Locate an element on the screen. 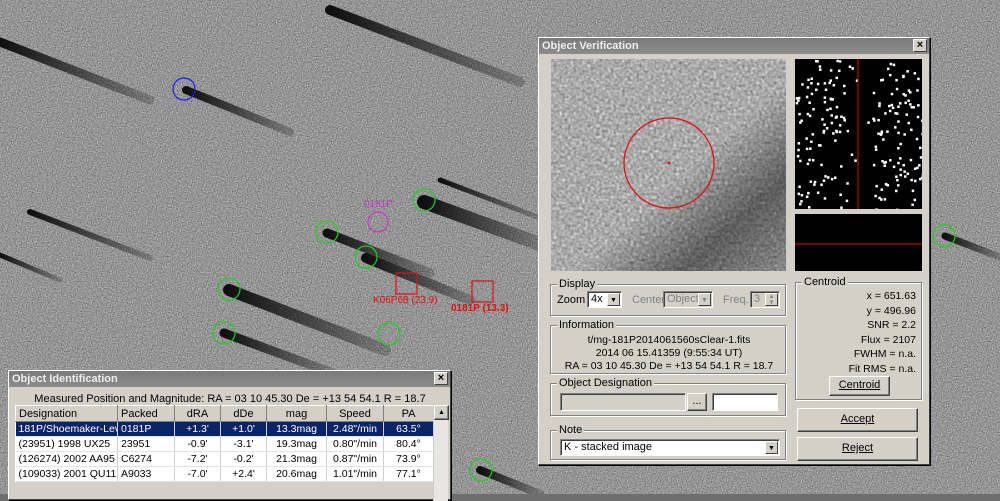 This screenshot has width=1000, height=501. designation-legend: Object Designation is located at coordinates (605, 383).